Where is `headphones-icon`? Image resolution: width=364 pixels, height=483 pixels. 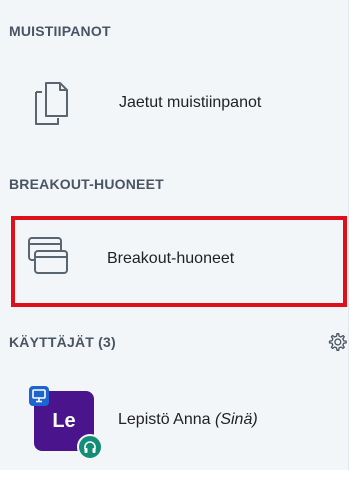 headphones-icon is located at coordinates (90, 447).